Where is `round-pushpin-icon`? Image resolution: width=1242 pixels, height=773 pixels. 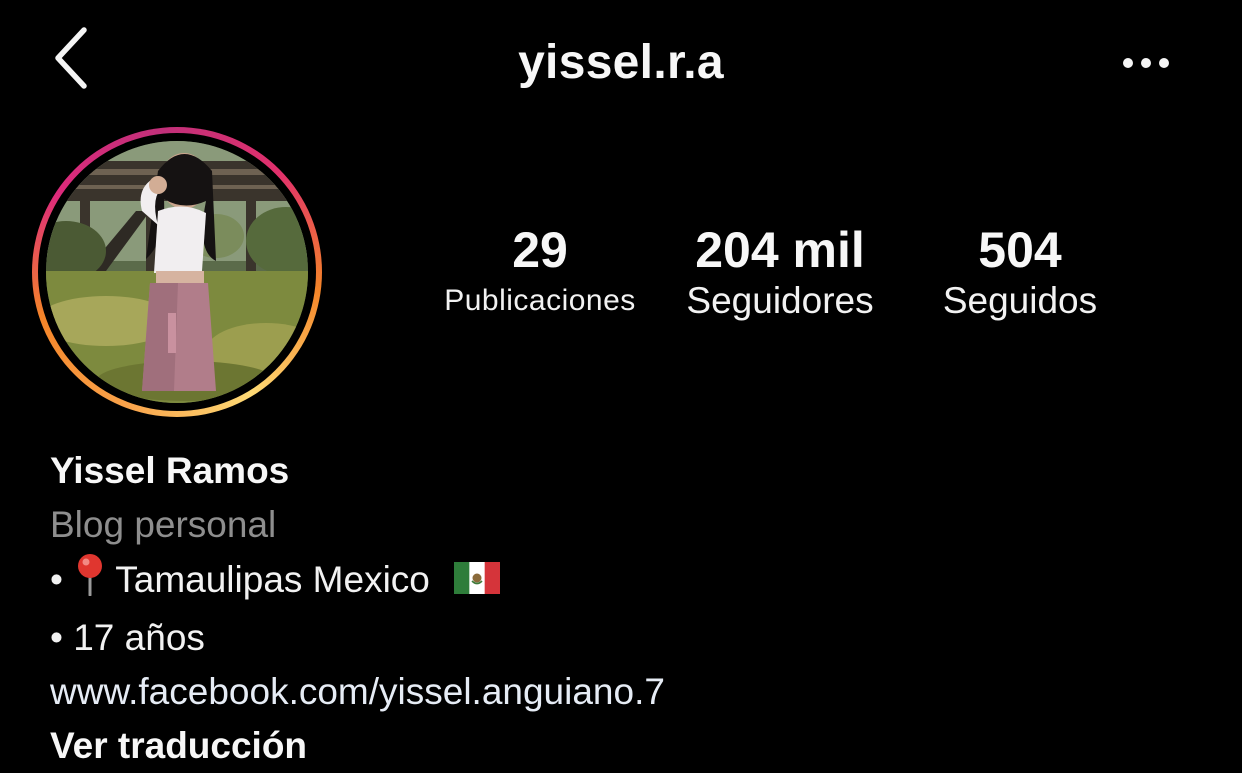 round-pushpin-icon is located at coordinates (90, 581).